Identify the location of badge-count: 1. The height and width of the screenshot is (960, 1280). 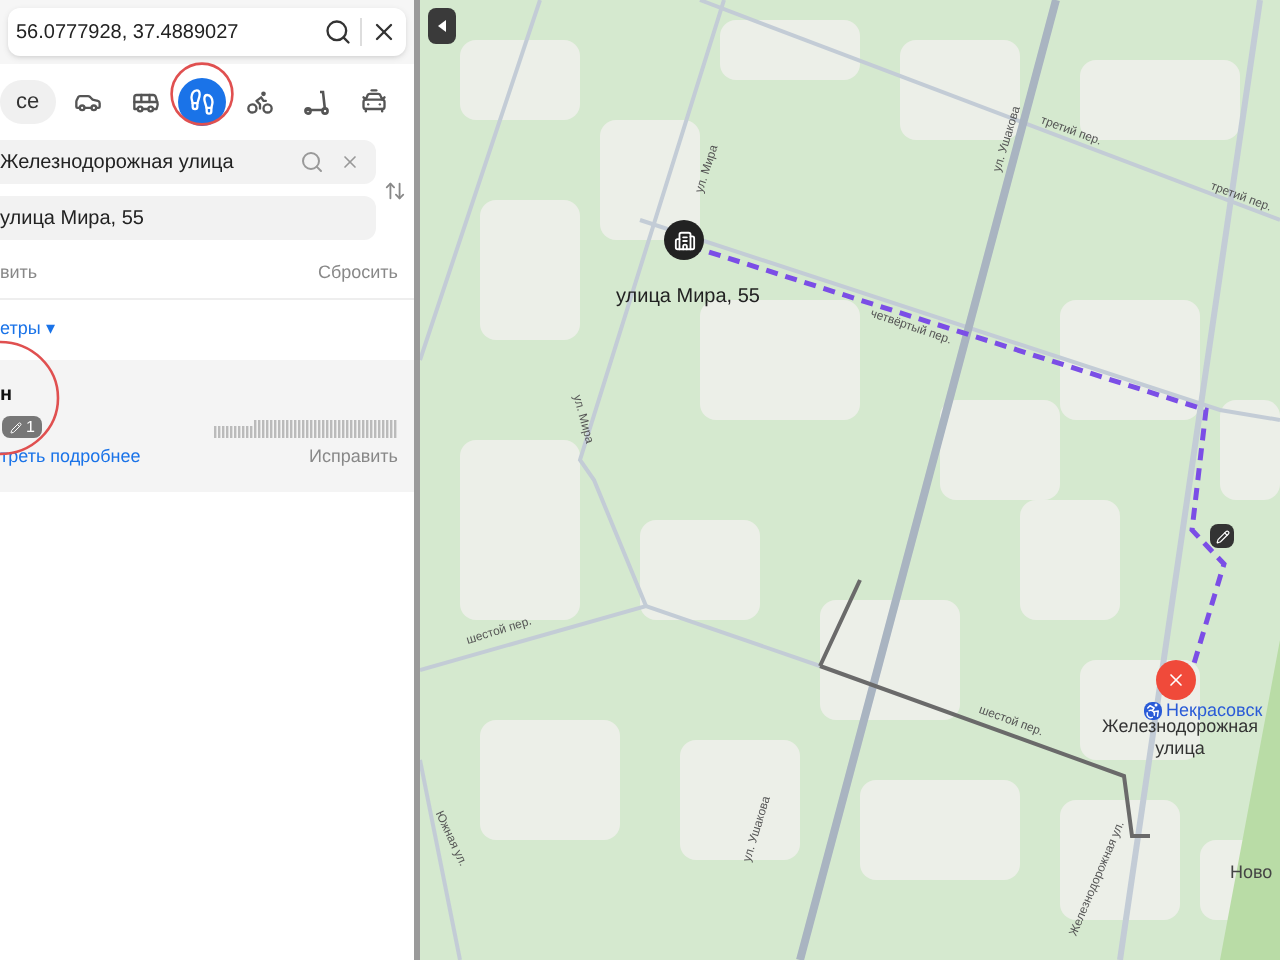
(30, 427).